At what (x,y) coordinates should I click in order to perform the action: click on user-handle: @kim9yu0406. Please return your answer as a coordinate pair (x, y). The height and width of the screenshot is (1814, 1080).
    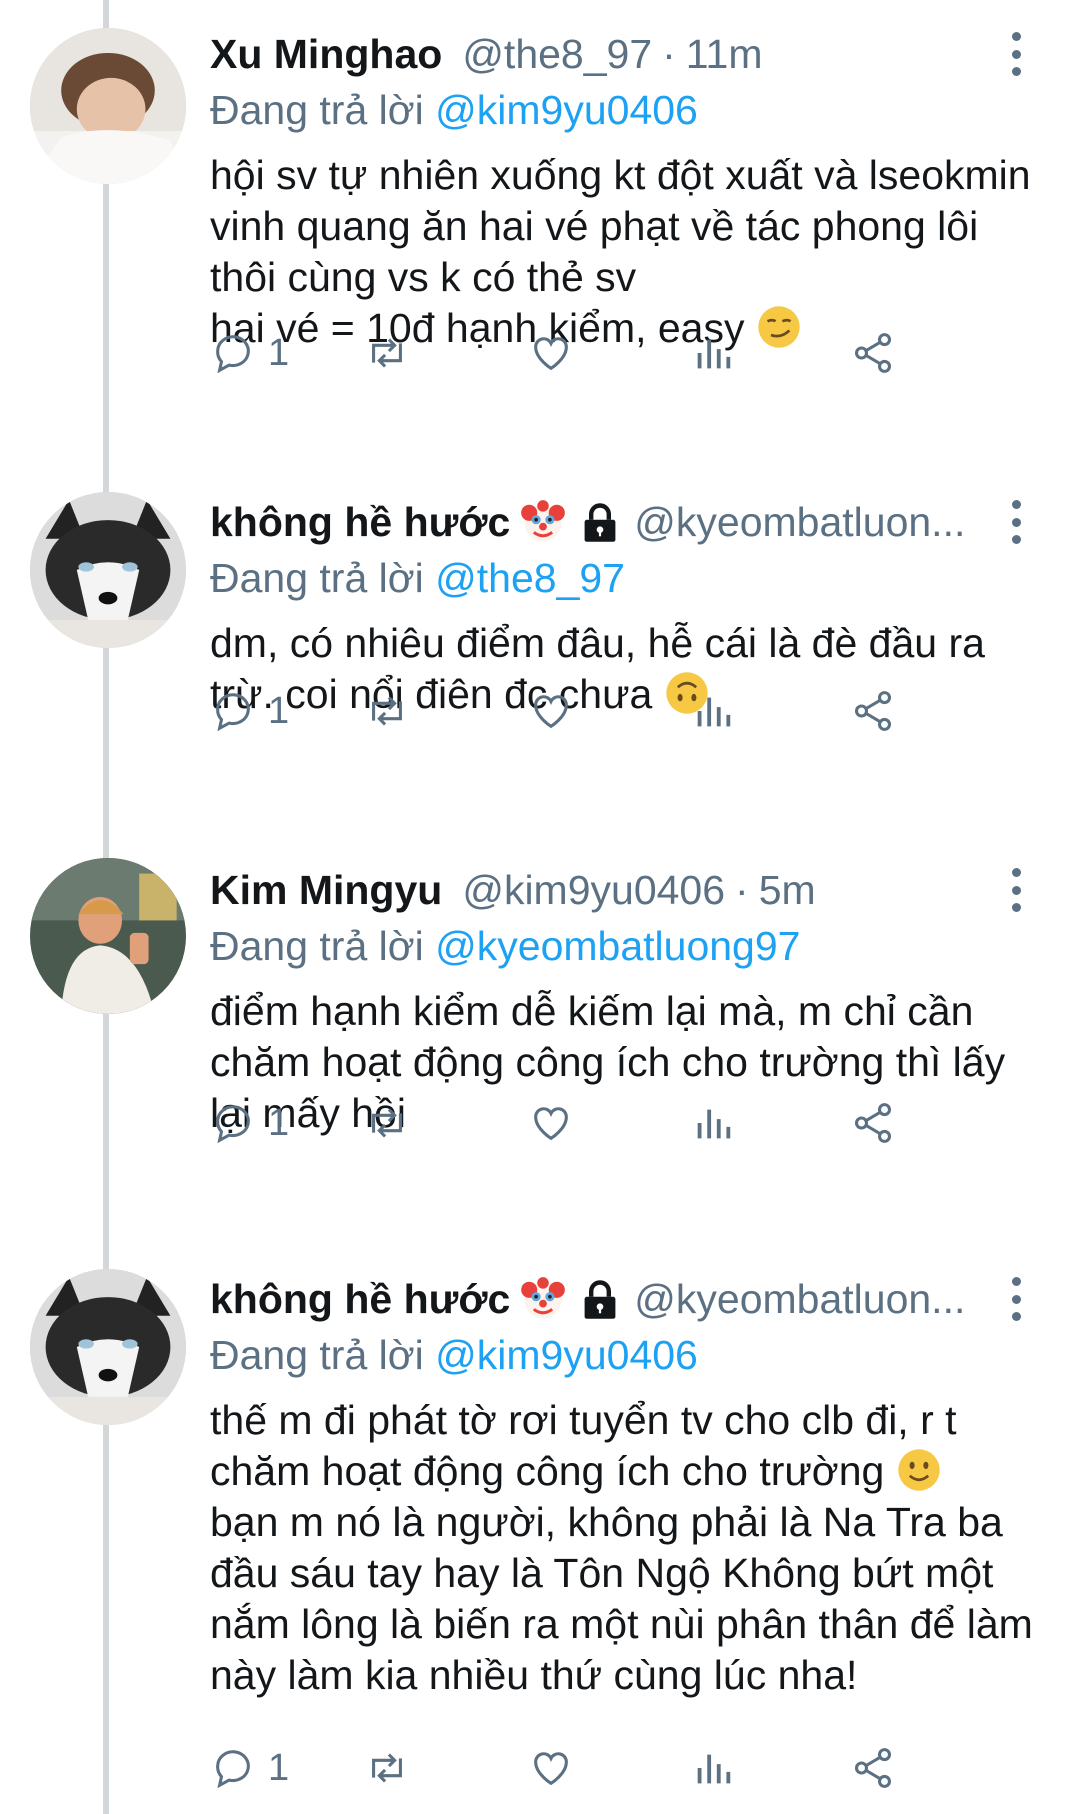
    Looking at the image, I should click on (593, 890).